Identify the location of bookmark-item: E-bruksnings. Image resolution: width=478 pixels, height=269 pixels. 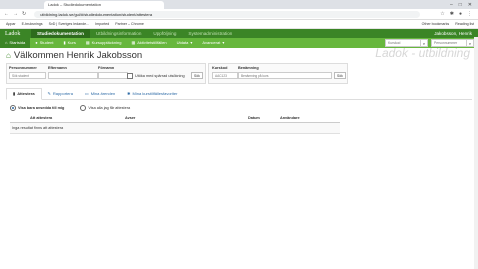
(32, 24).